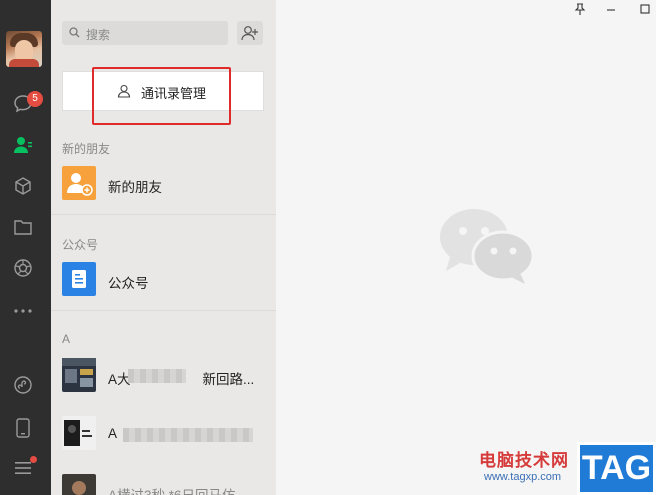 This screenshot has width=656, height=495. What do you see at coordinates (113, 433) in the screenshot?
I see `list-item-name: A` at bounding box center [113, 433].